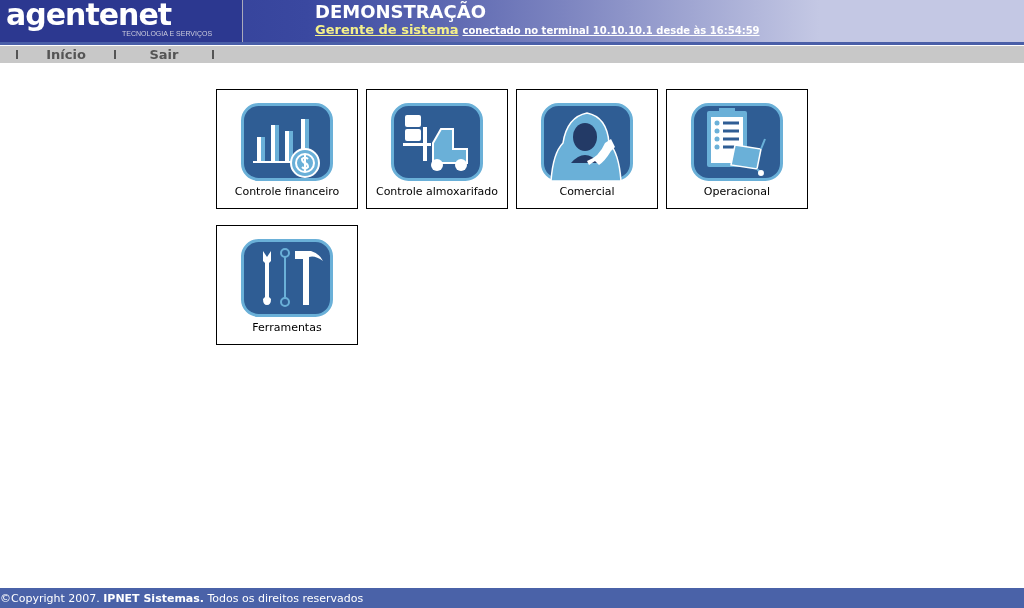 The width and height of the screenshot is (1024, 608). What do you see at coordinates (437, 142) in the screenshot?
I see `warehouse-icon` at bounding box center [437, 142].